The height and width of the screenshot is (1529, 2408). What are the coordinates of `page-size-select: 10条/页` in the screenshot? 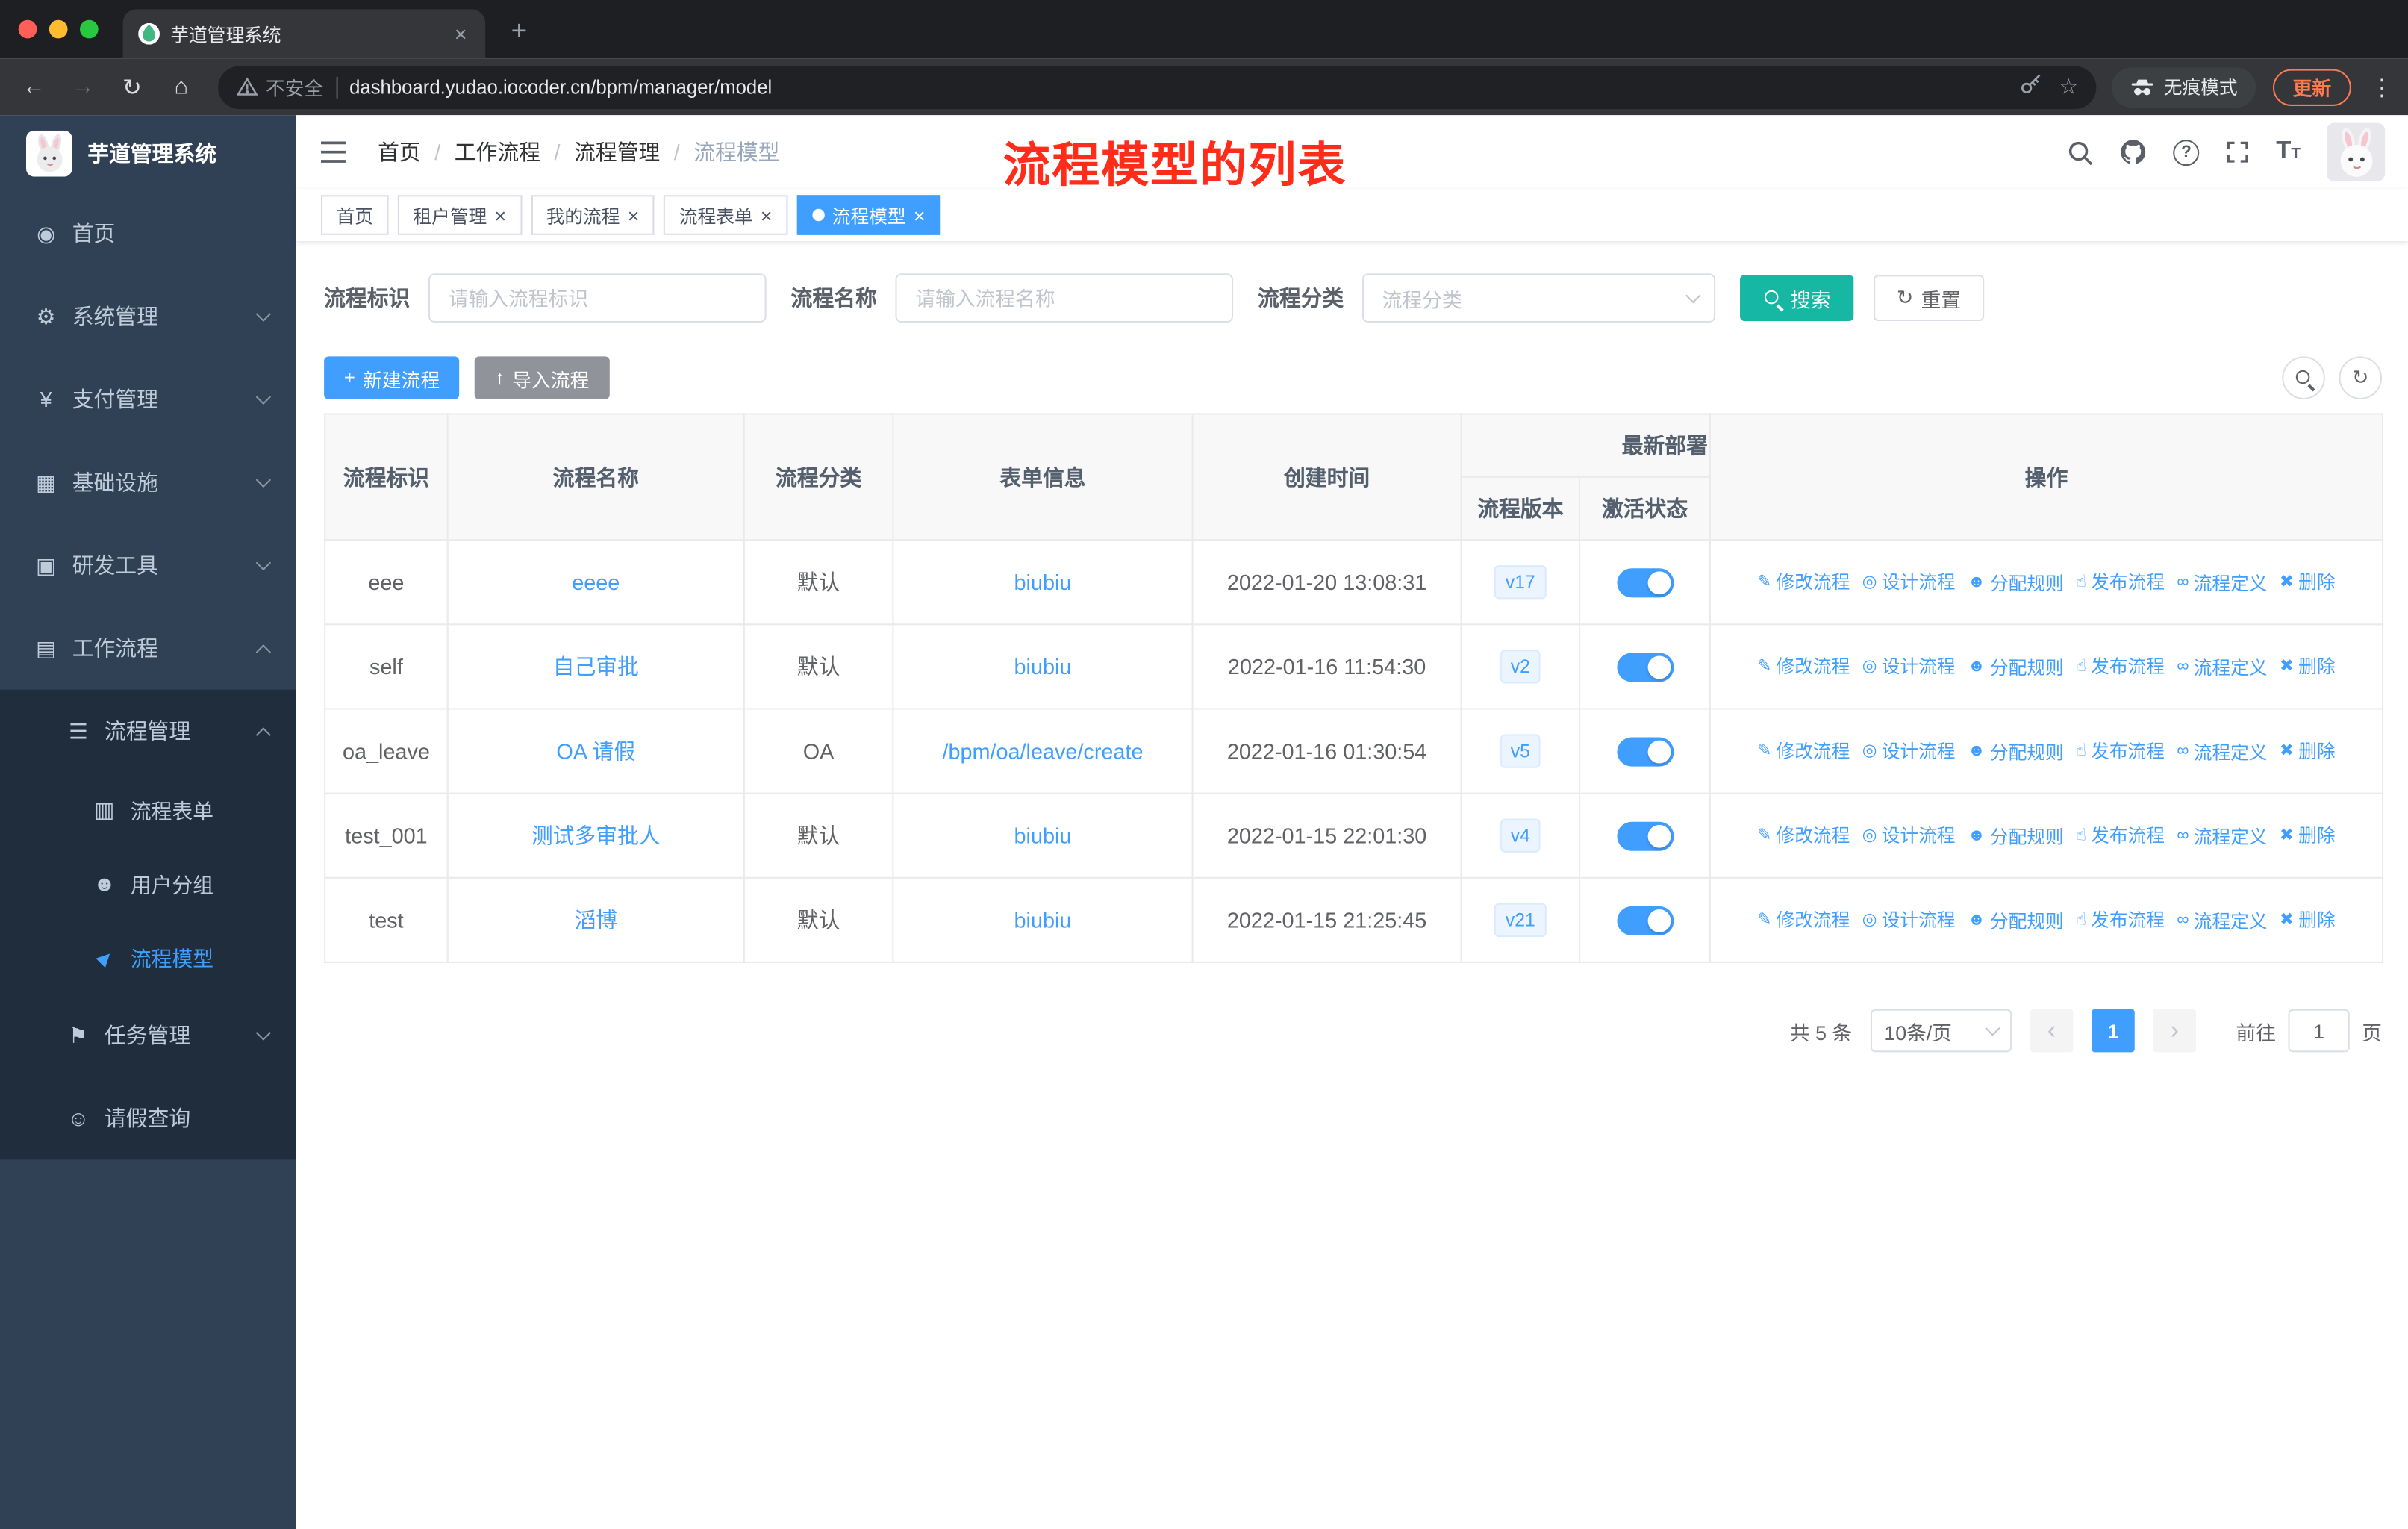 It's located at (1941, 1031).